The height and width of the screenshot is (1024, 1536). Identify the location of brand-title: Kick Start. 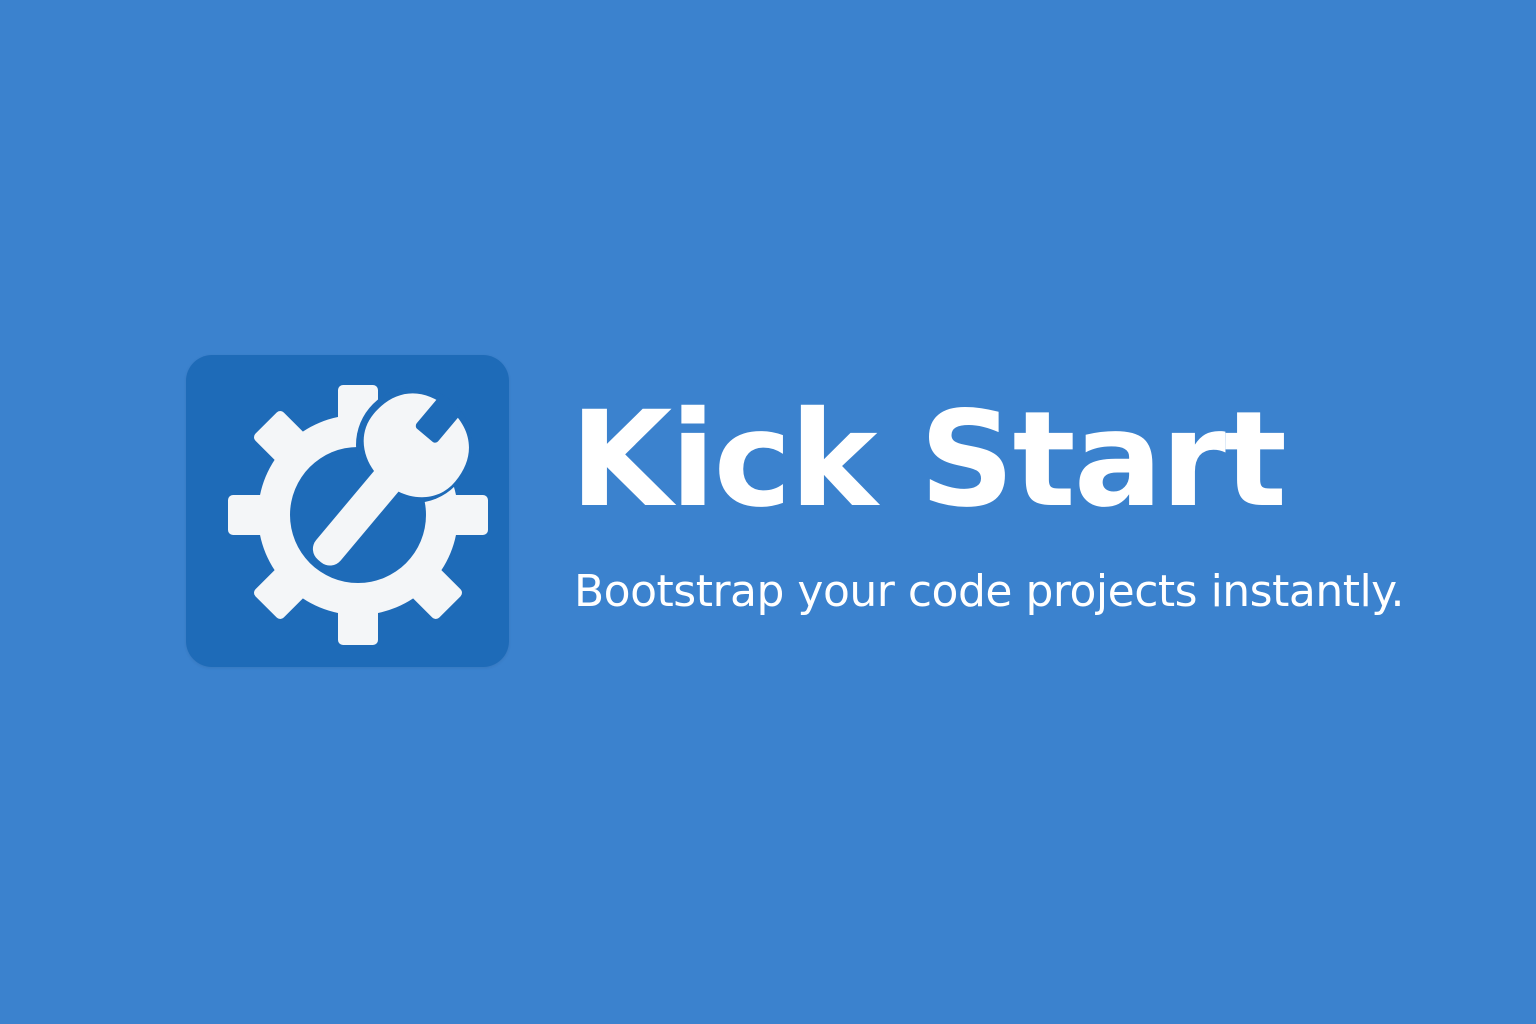
(928, 460).